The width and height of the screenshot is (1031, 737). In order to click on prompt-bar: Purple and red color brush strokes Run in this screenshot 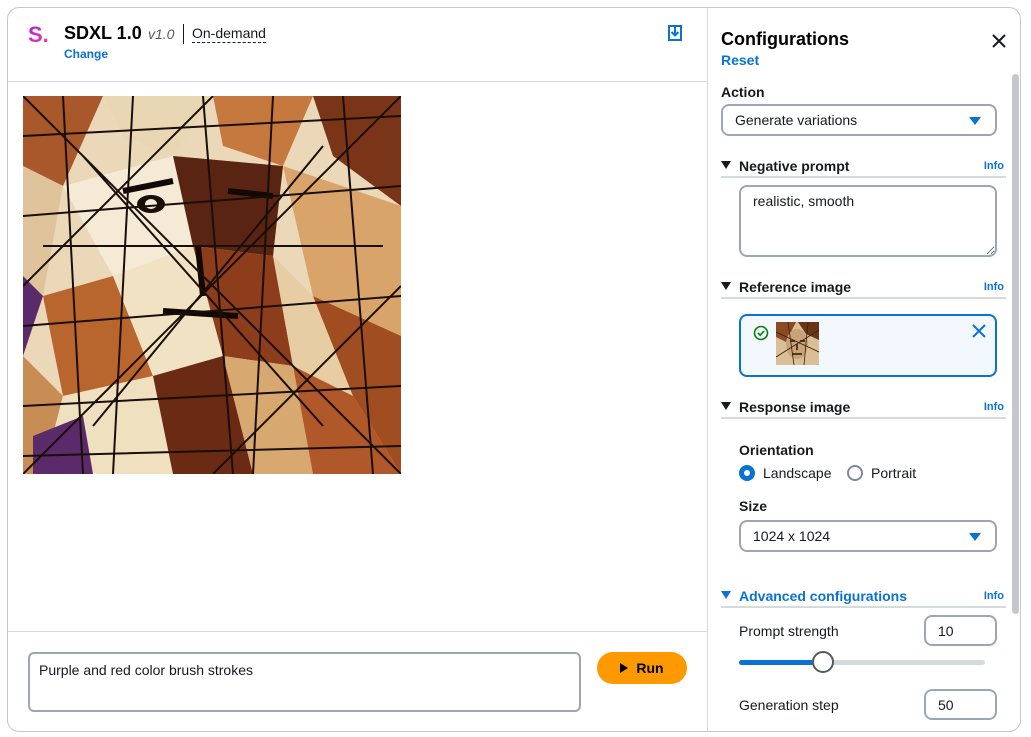, I will do `click(358, 681)`.